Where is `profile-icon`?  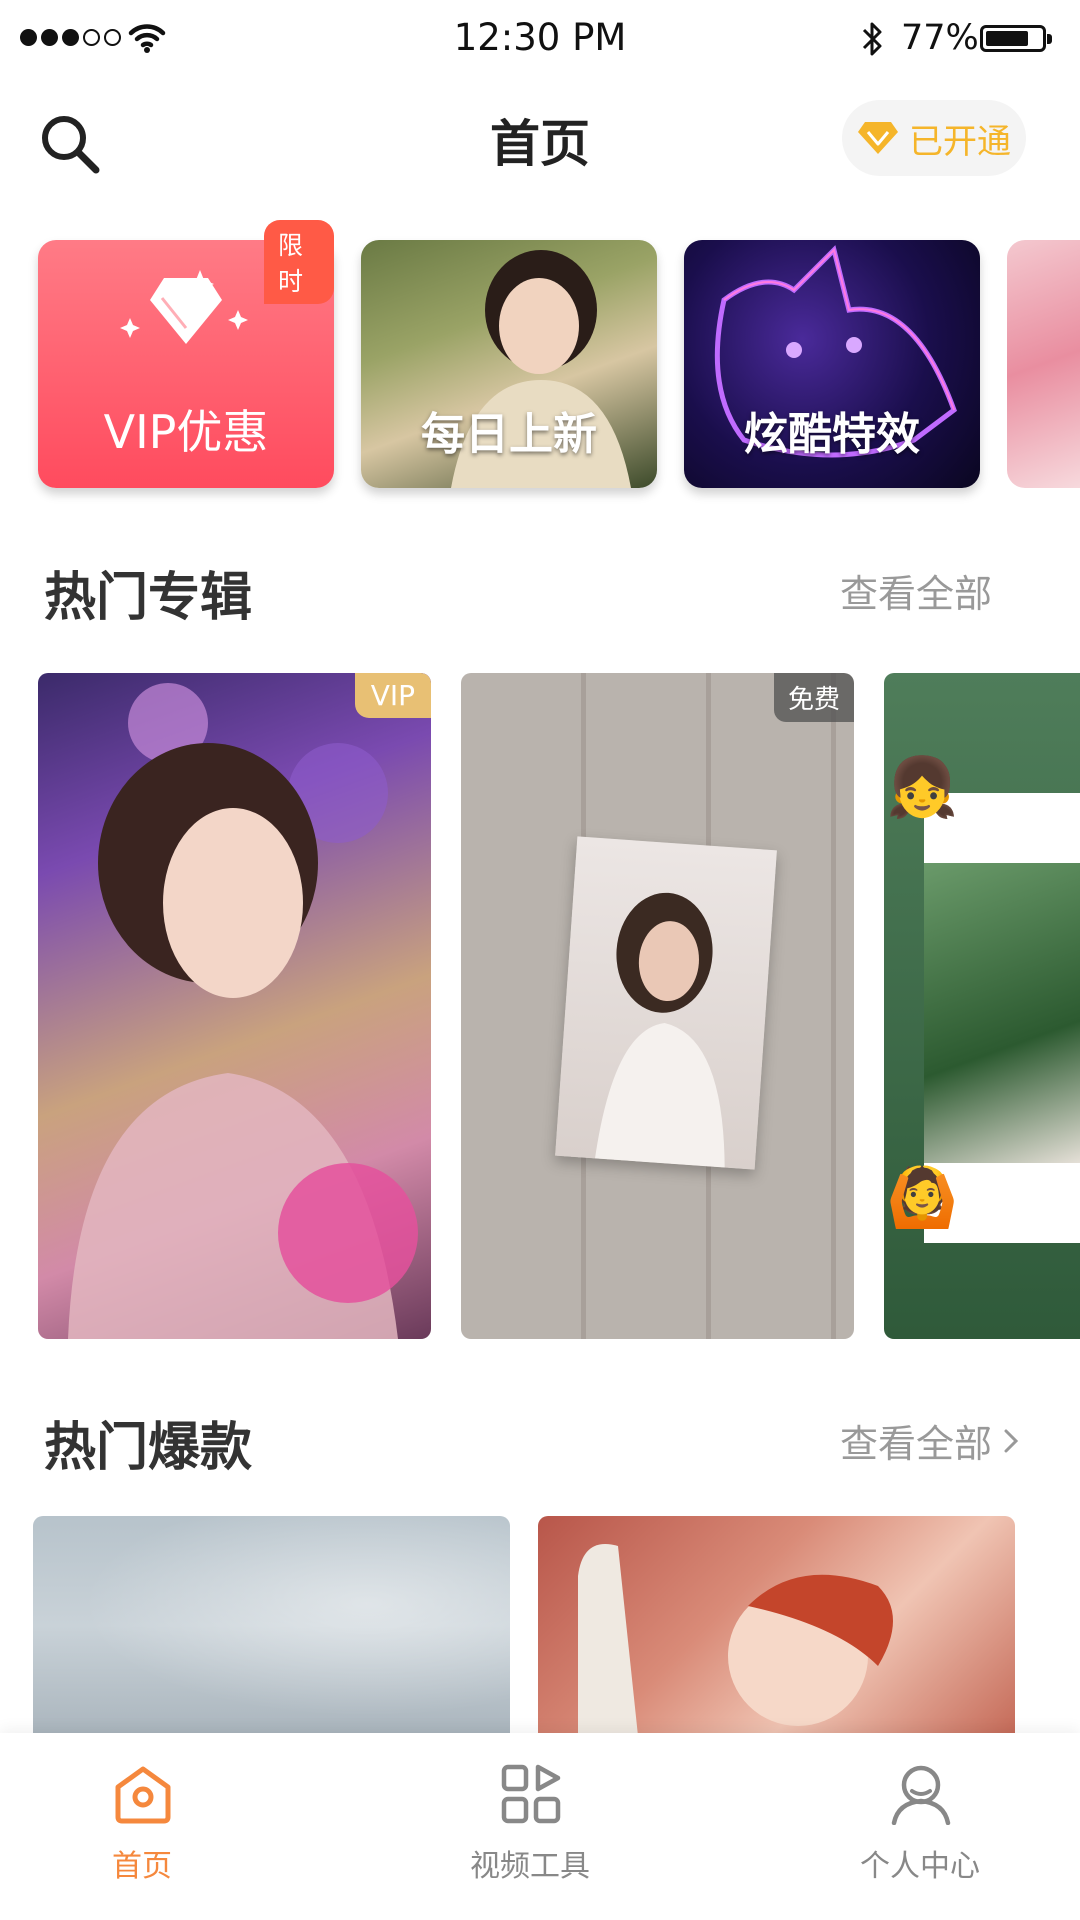 profile-icon is located at coordinates (921, 1795).